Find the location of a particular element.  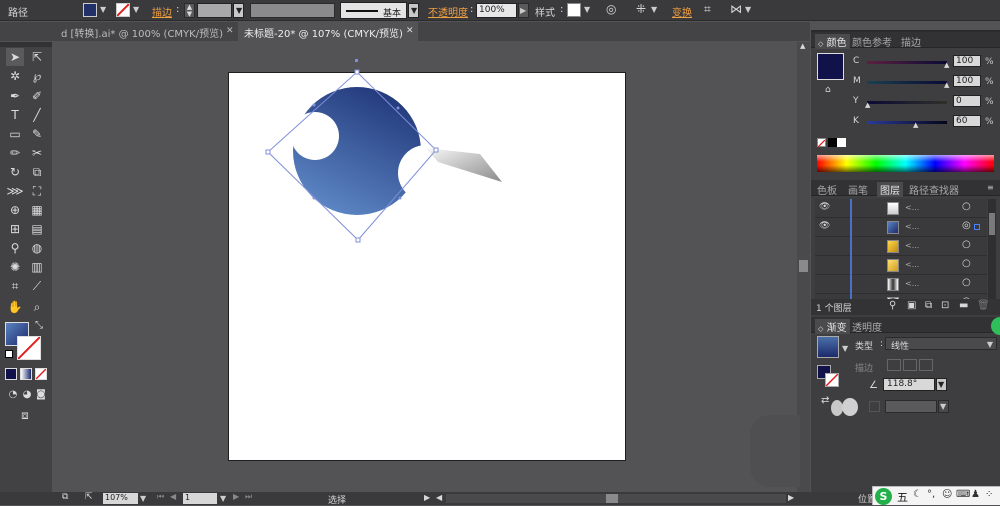

handle-right is located at coordinates (436, 150).